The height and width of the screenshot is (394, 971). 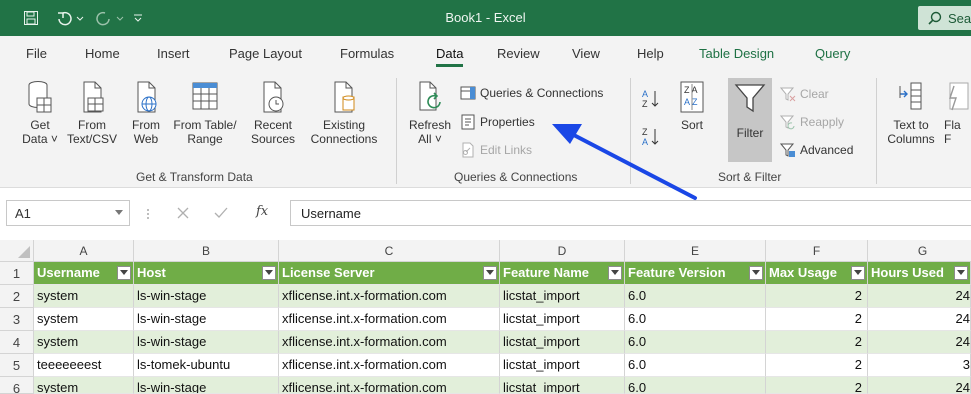 I want to click on from-table-range-button: From Table/ Range, so click(x=205, y=113).